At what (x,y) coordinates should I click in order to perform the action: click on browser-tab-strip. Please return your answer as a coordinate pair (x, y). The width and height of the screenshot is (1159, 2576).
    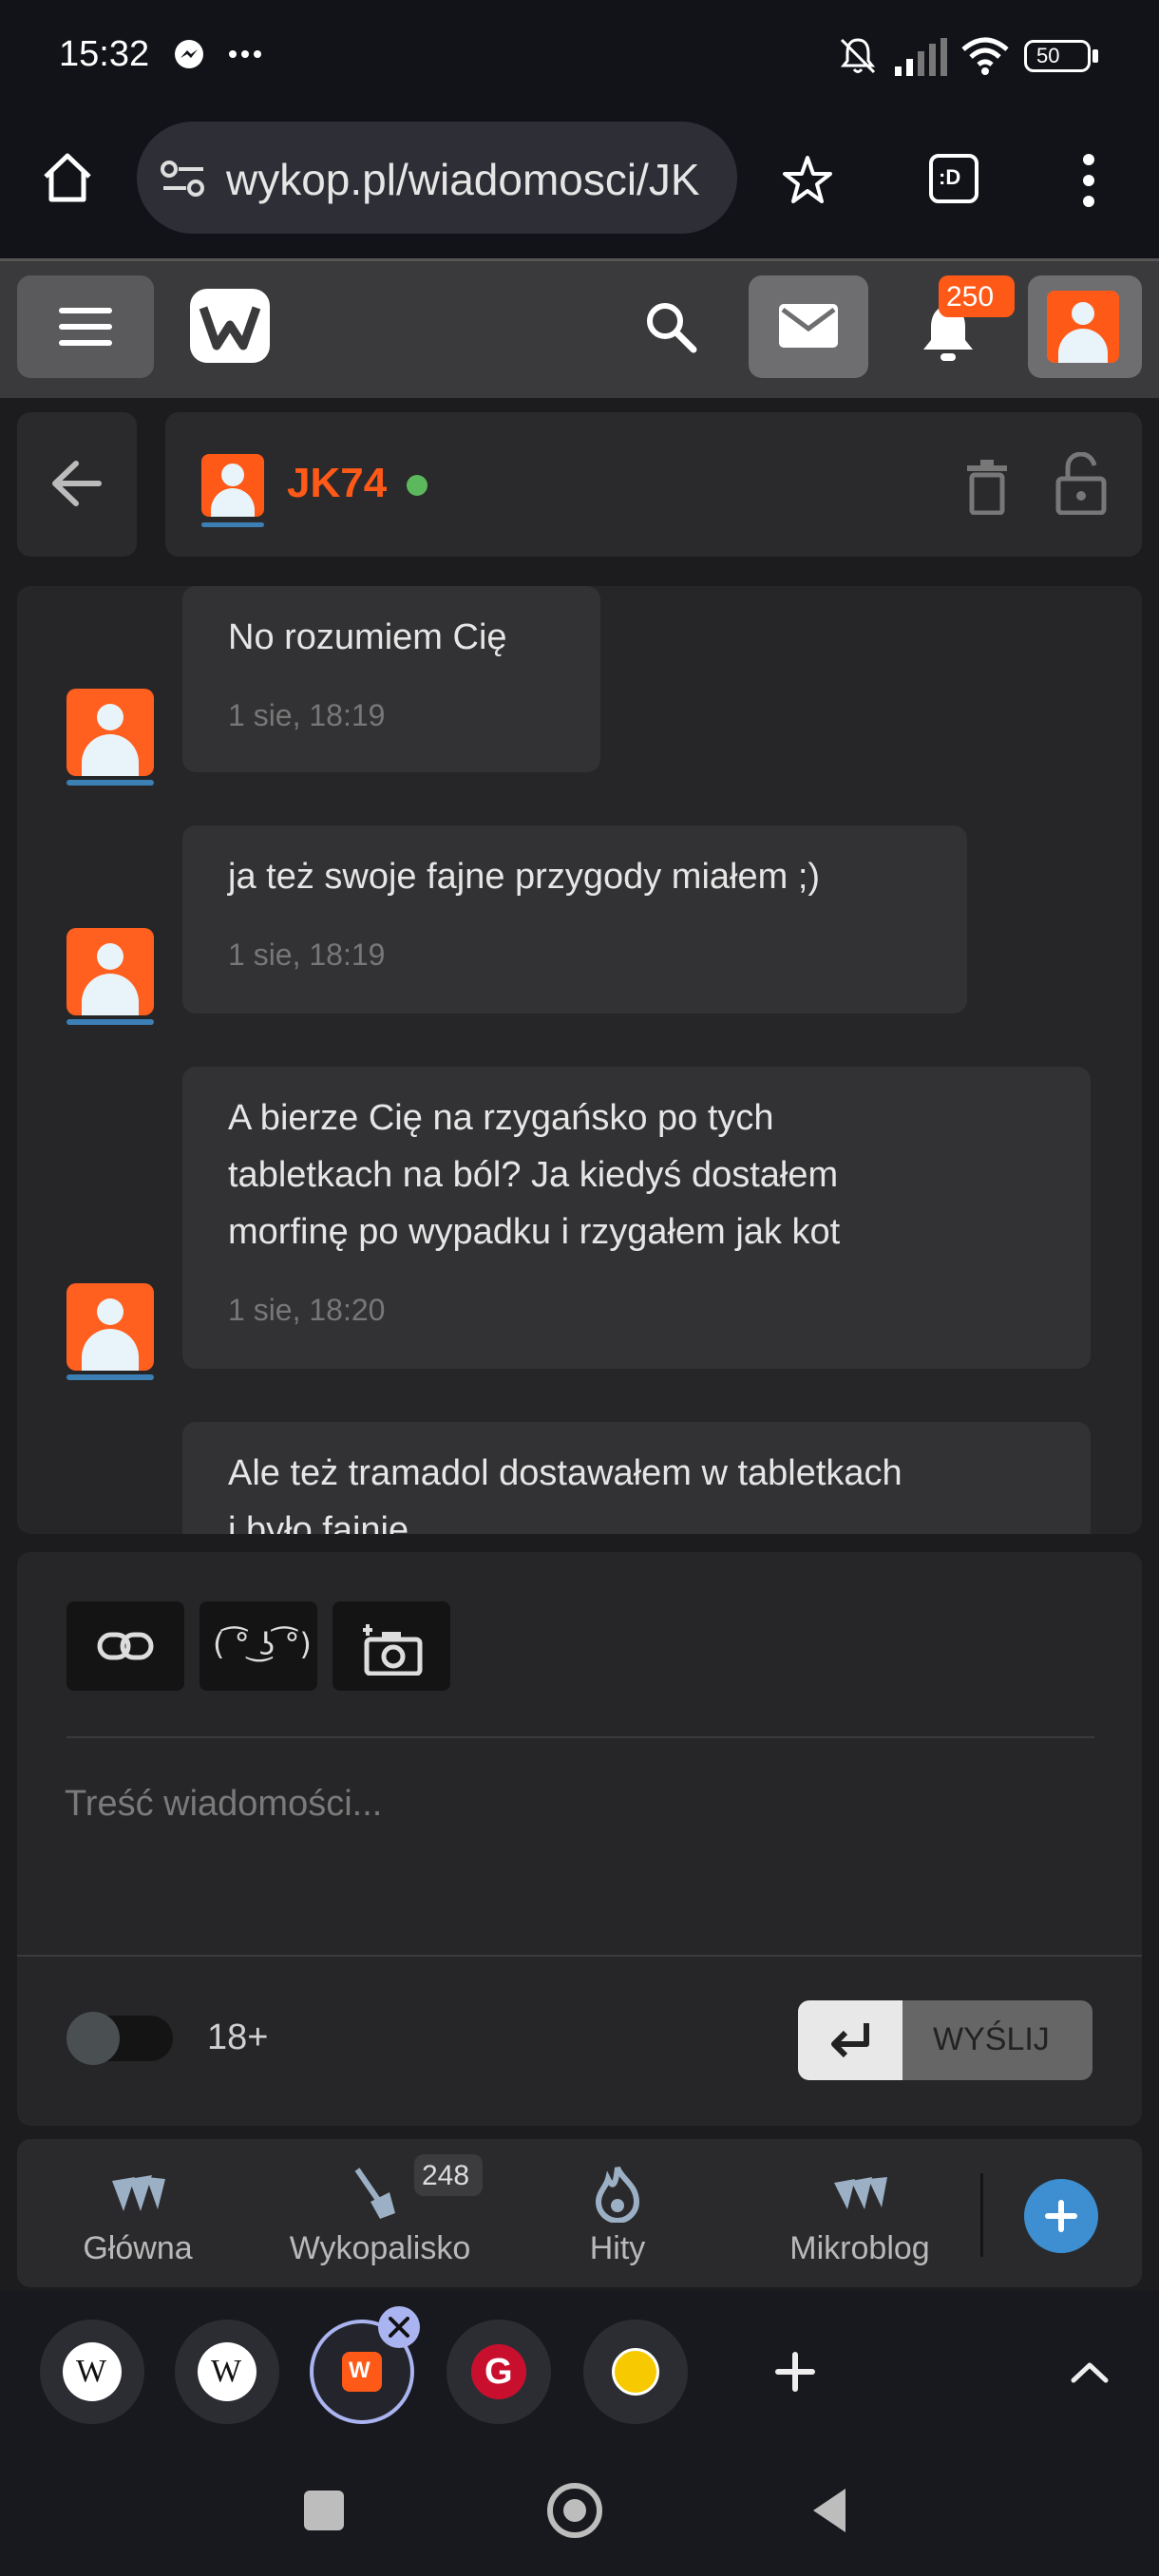
    Looking at the image, I should click on (579, 2371).